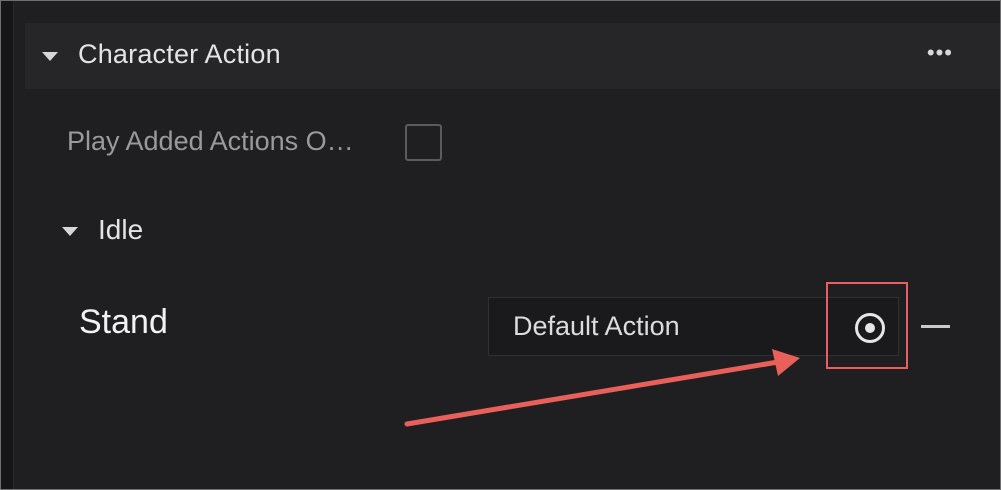 The width and height of the screenshot is (1001, 490). I want to click on panel-left-rail, so click(7, 245).